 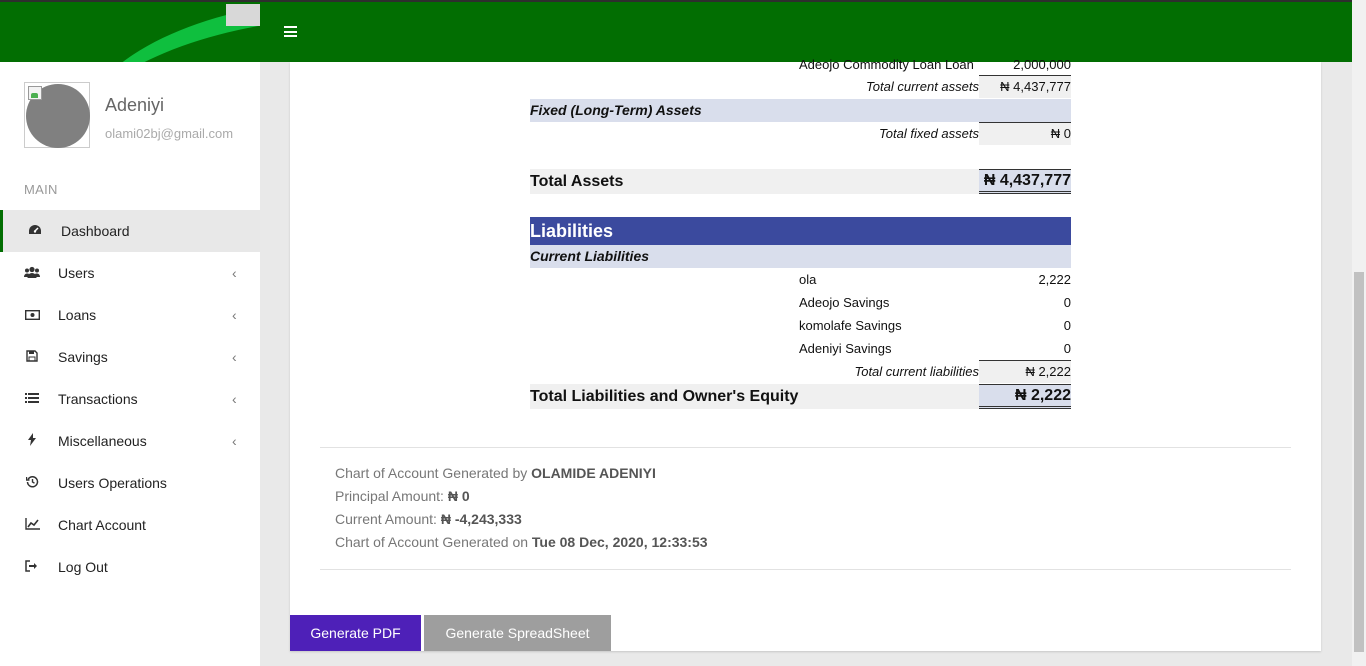 I want to click on sidebar-item-chart-account: Chart Account, so click(x=130, y=525).